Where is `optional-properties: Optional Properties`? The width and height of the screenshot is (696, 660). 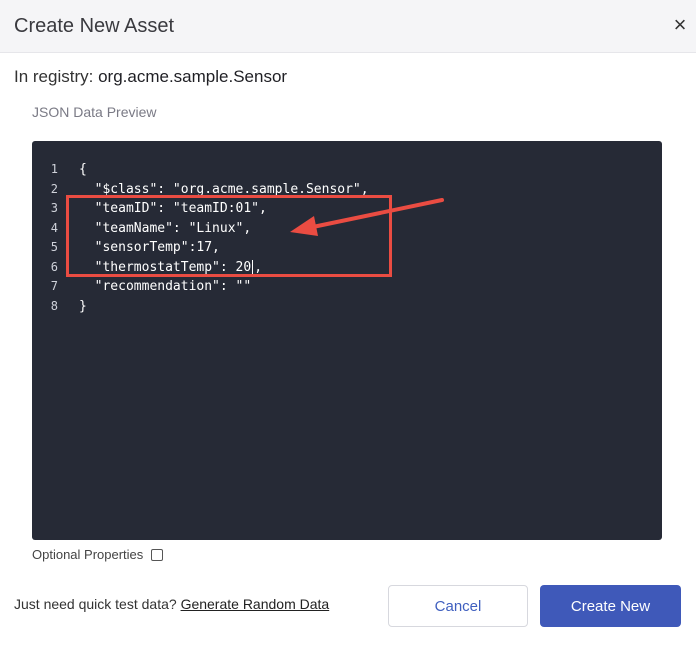 optional-properties: Optional Properties is located at coordinates (98, 554).